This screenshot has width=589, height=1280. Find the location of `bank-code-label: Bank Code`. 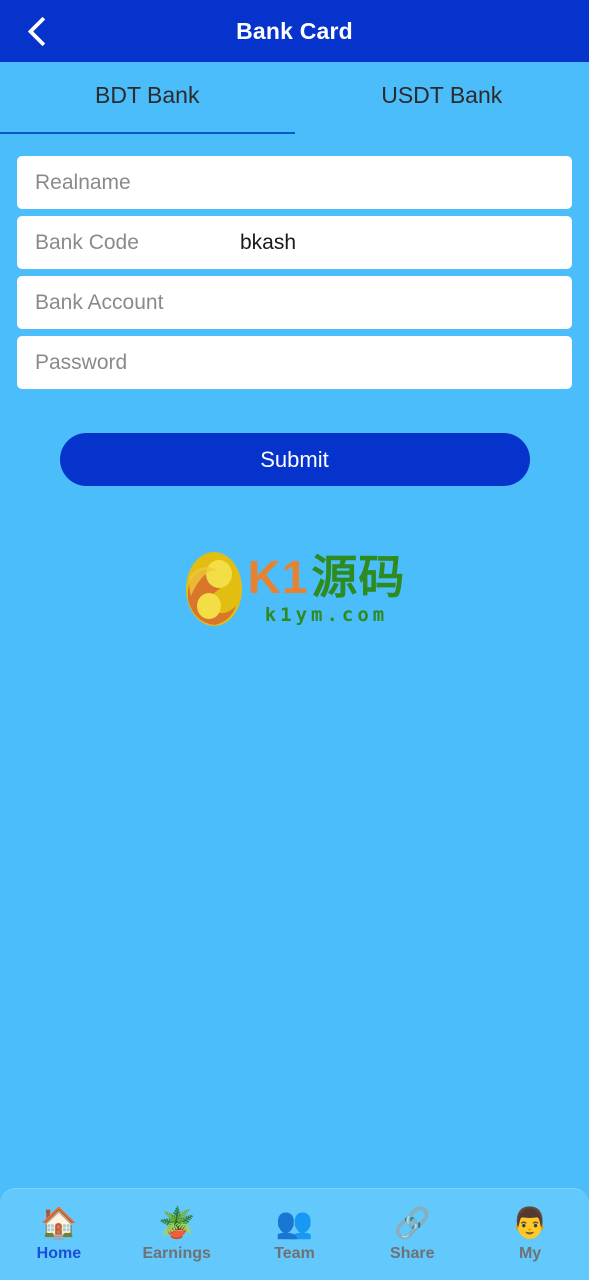

bank-code-label: Bank Code is located at coordinates (87, 242).